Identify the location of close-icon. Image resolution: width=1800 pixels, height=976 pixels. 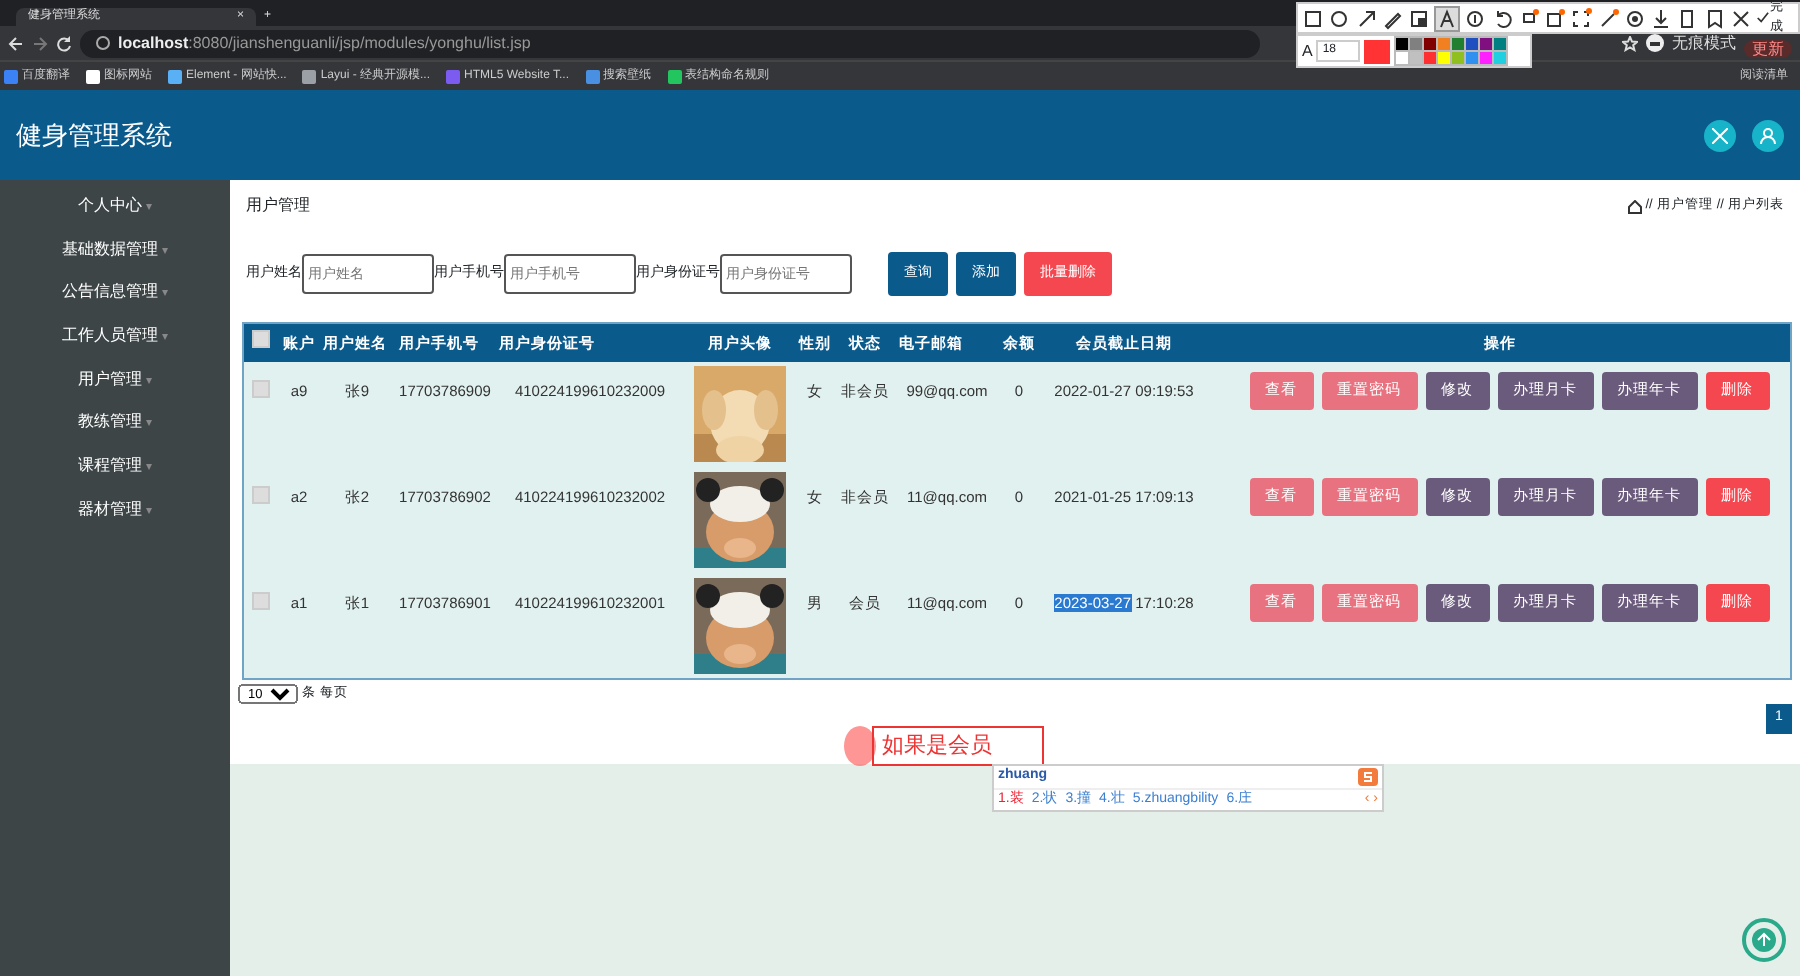
(1740, 18).